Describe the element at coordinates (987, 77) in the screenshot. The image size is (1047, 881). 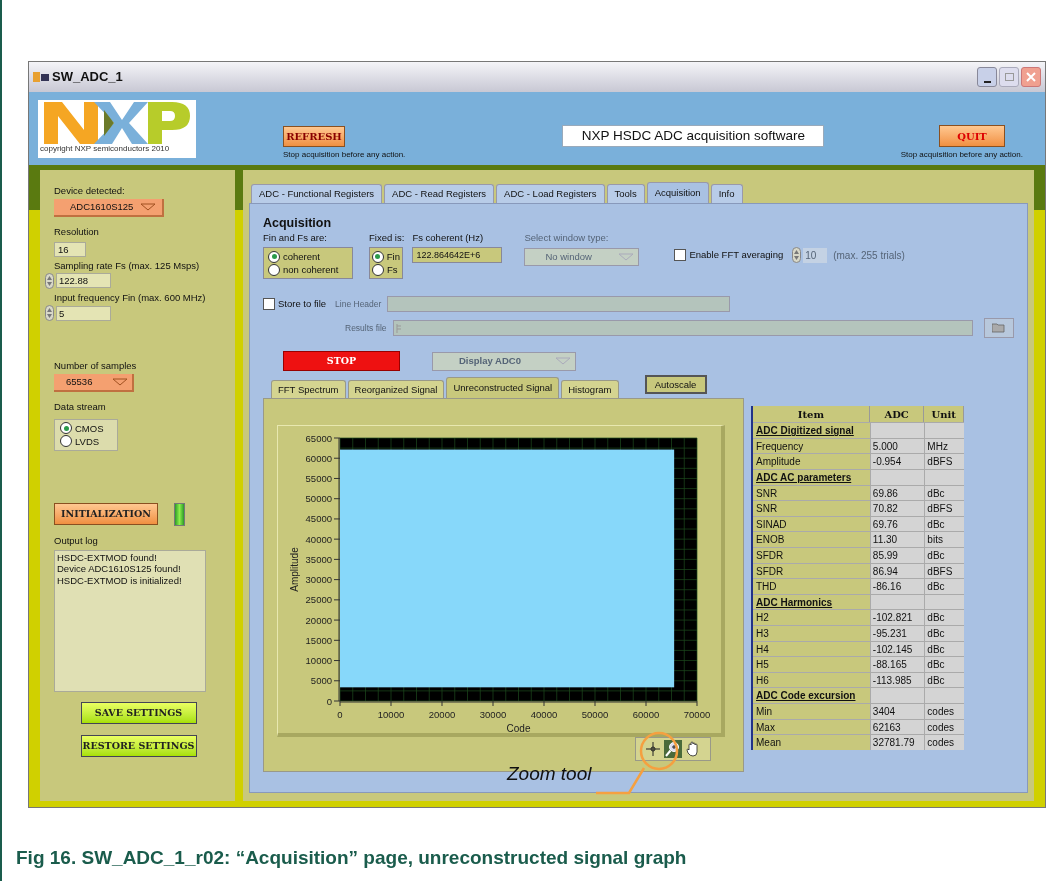
I see `minimize-button` at that location.